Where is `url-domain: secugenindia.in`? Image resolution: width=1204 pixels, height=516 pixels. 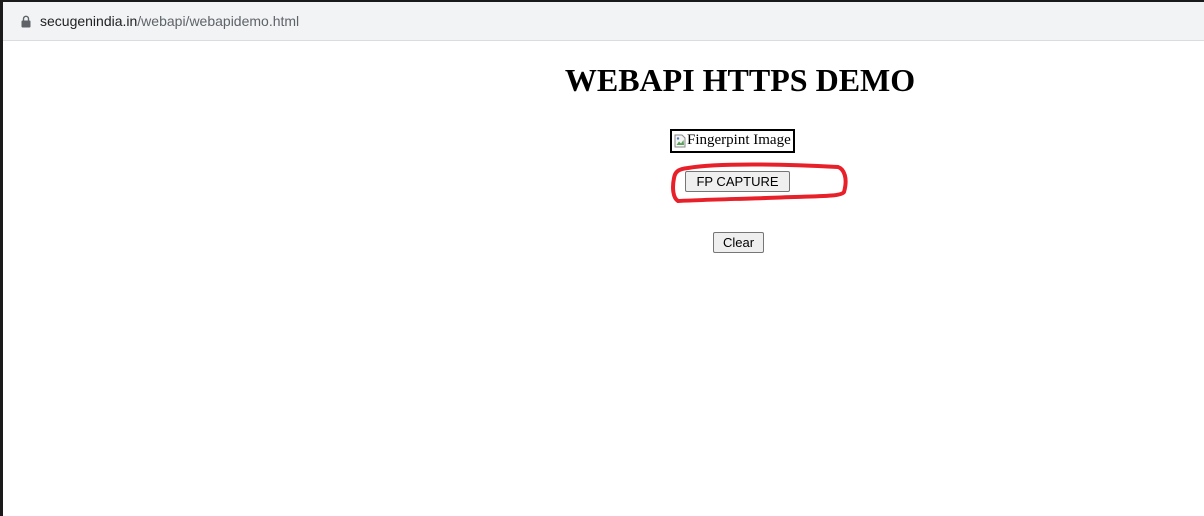 url-domain: secugenindia.in is located at coordinates (89, 21).